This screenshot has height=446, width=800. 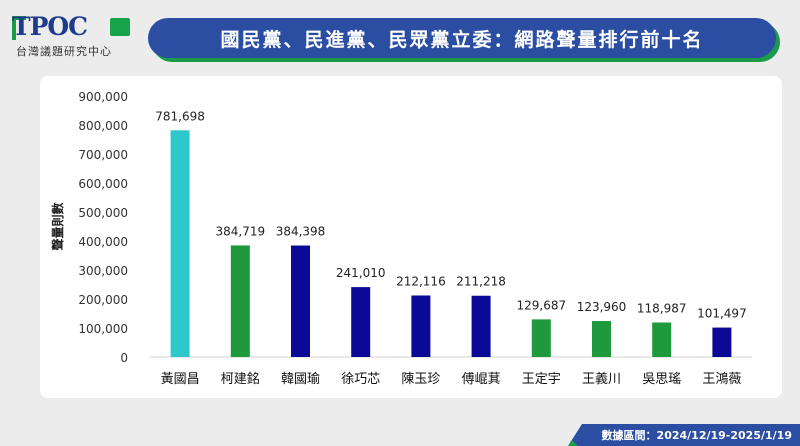 What do you see at coordinates (103, 126) in the screenshot?
I see `y-tick-label: 800,000` at bounding box center [103, 126].